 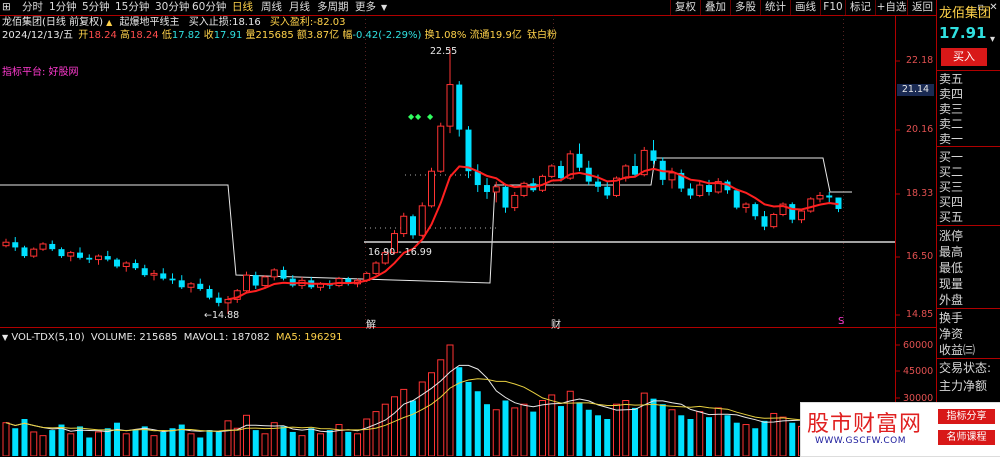 I want to click on profit-value: -82.03, so click(x=329, y=22).